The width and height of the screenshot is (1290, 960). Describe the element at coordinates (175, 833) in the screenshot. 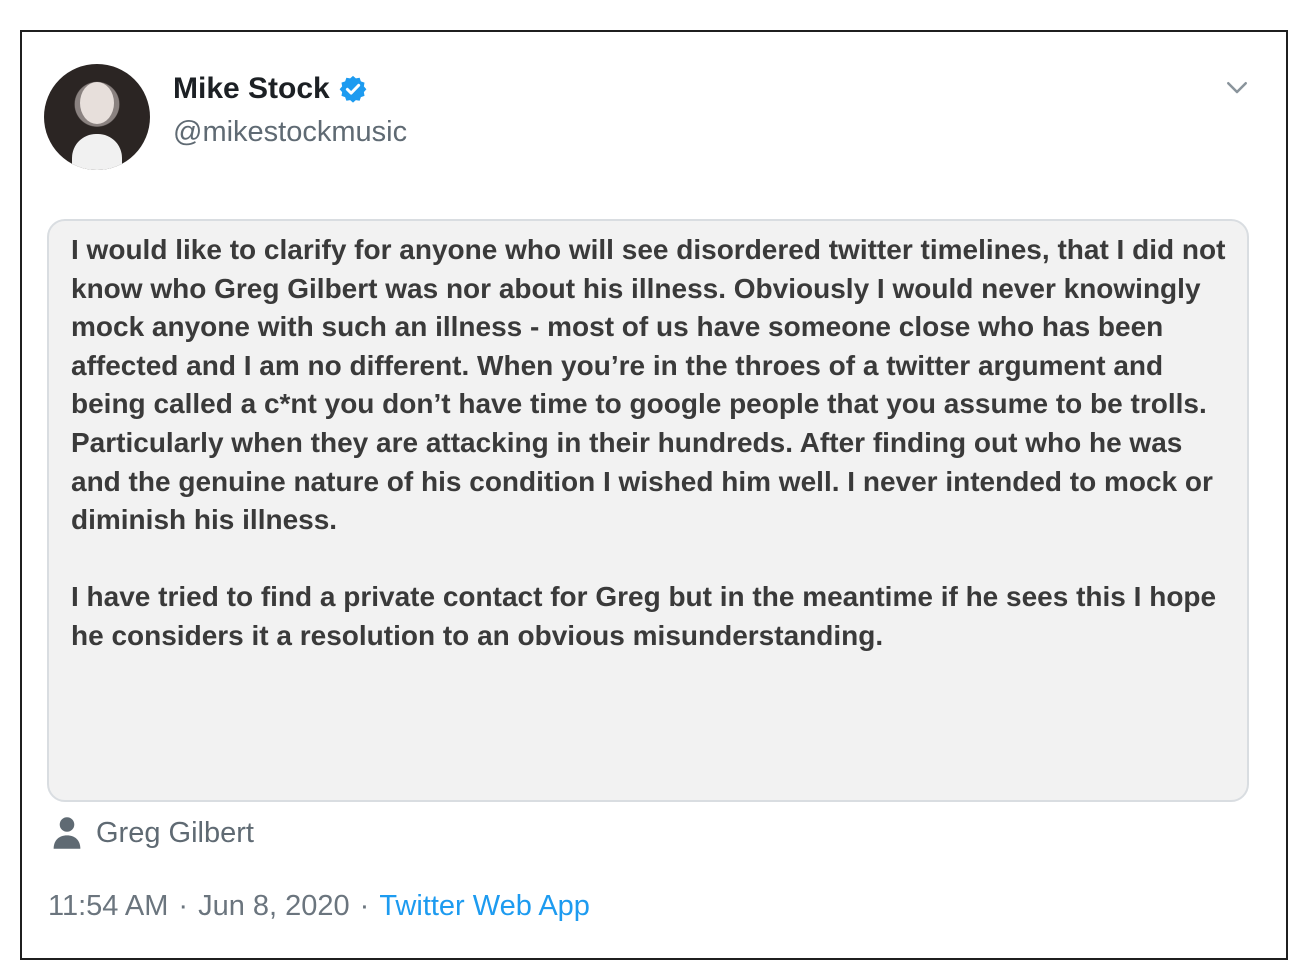

I see `tagged-user-name: Greg Gilbert` at that location.